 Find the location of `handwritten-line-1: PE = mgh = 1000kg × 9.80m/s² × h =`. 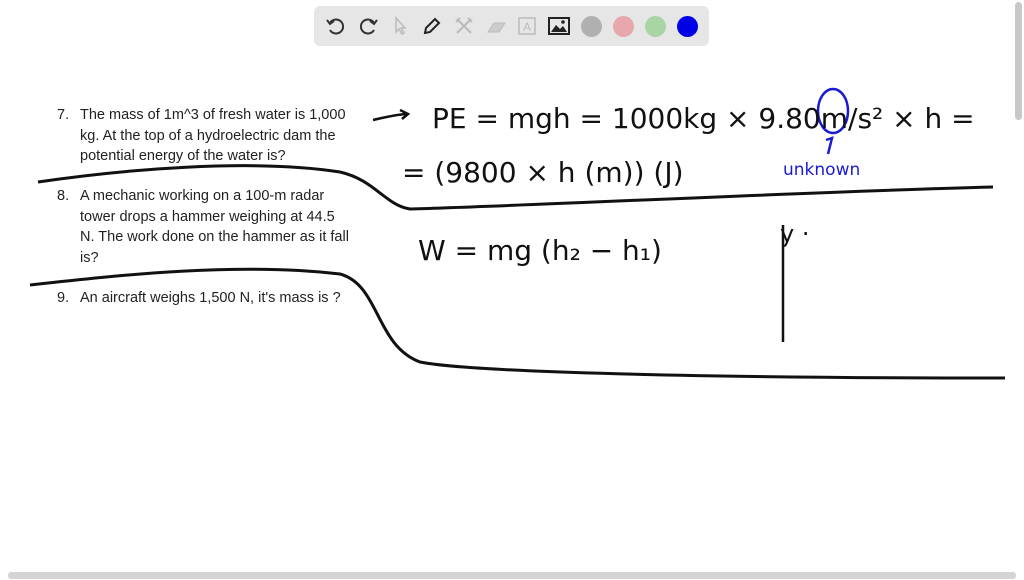

handwritten-line-1: PE = mgh = 1000kg × 9.80m/s² × h = is located at coordinates (703, 118).